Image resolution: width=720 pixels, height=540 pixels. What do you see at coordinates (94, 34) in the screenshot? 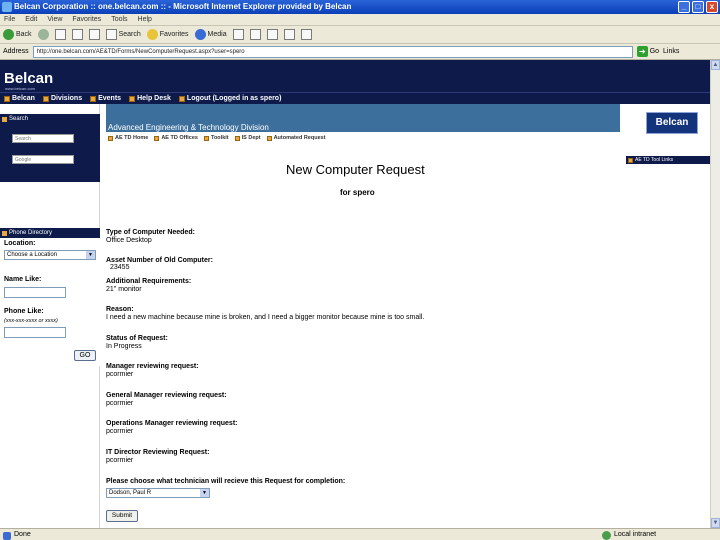
I see `home-icon` at bounding box center [94, 34].